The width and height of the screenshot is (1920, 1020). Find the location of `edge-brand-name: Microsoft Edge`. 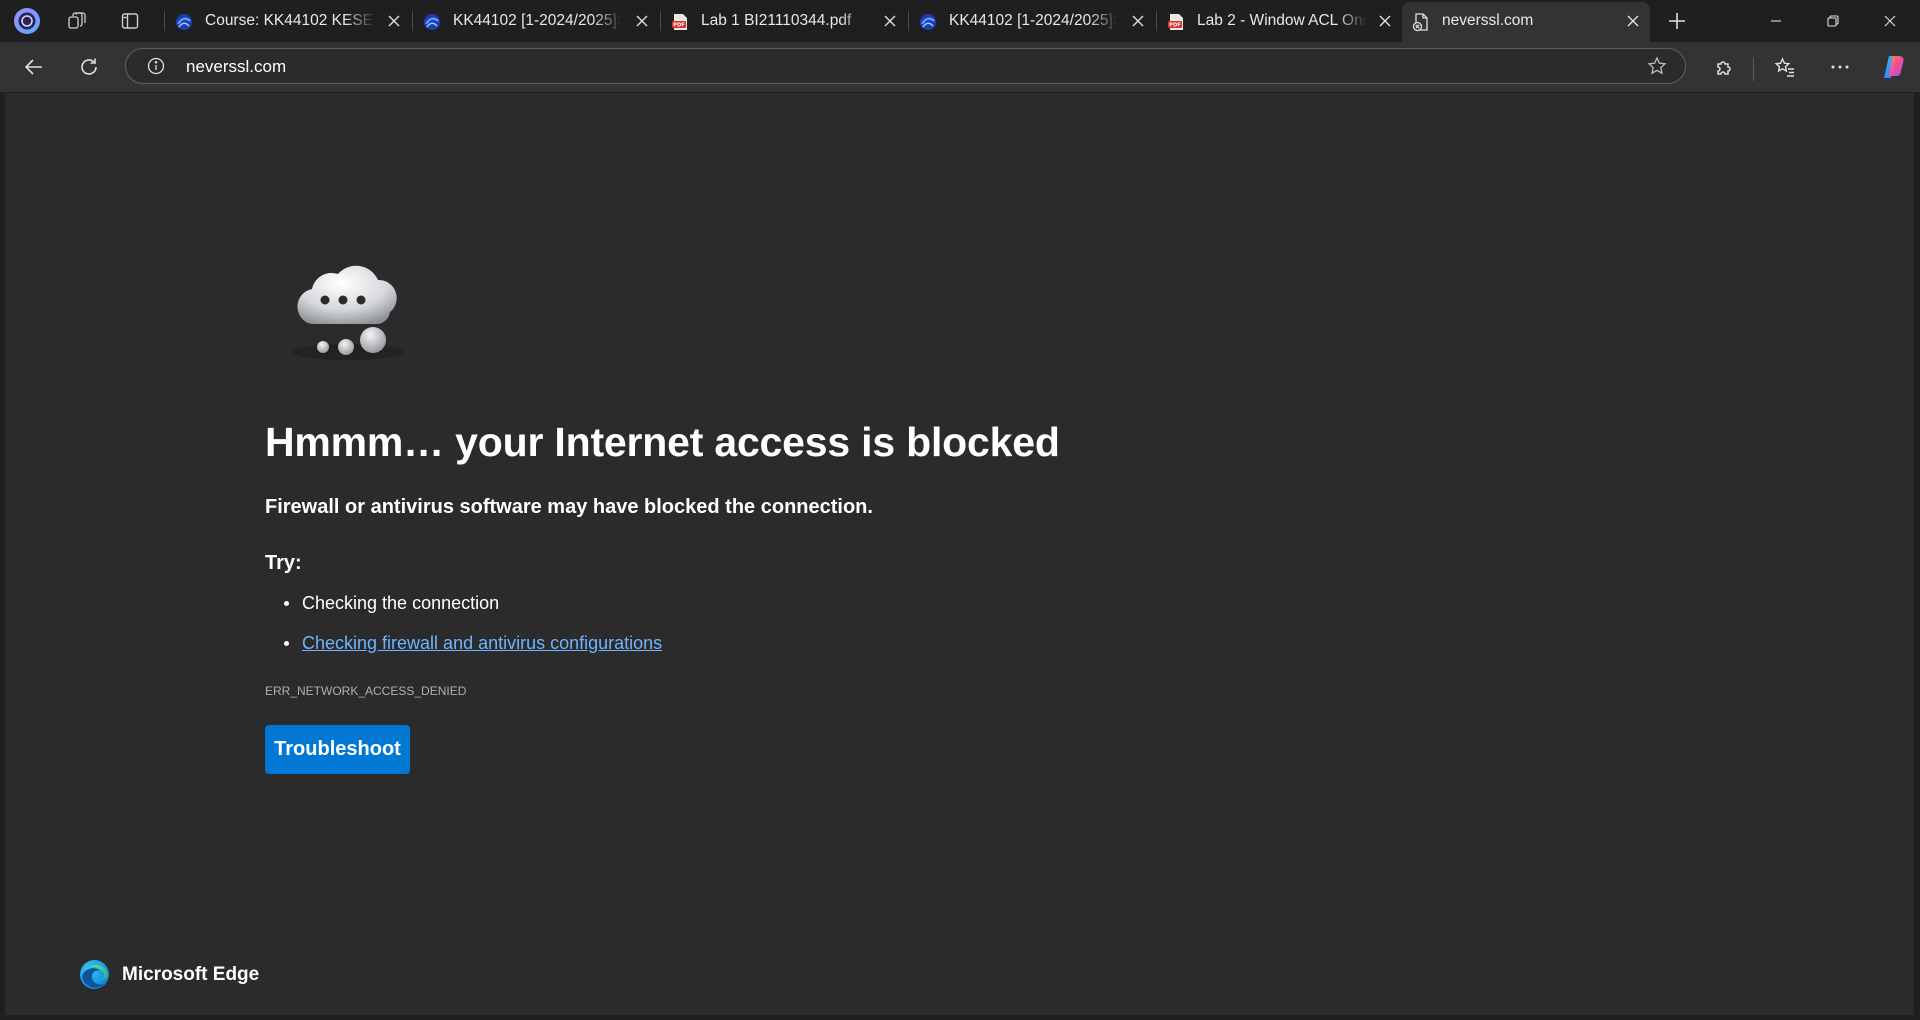

edge-brand-name: Microsoft Edge is located at coordinates (191, 974).